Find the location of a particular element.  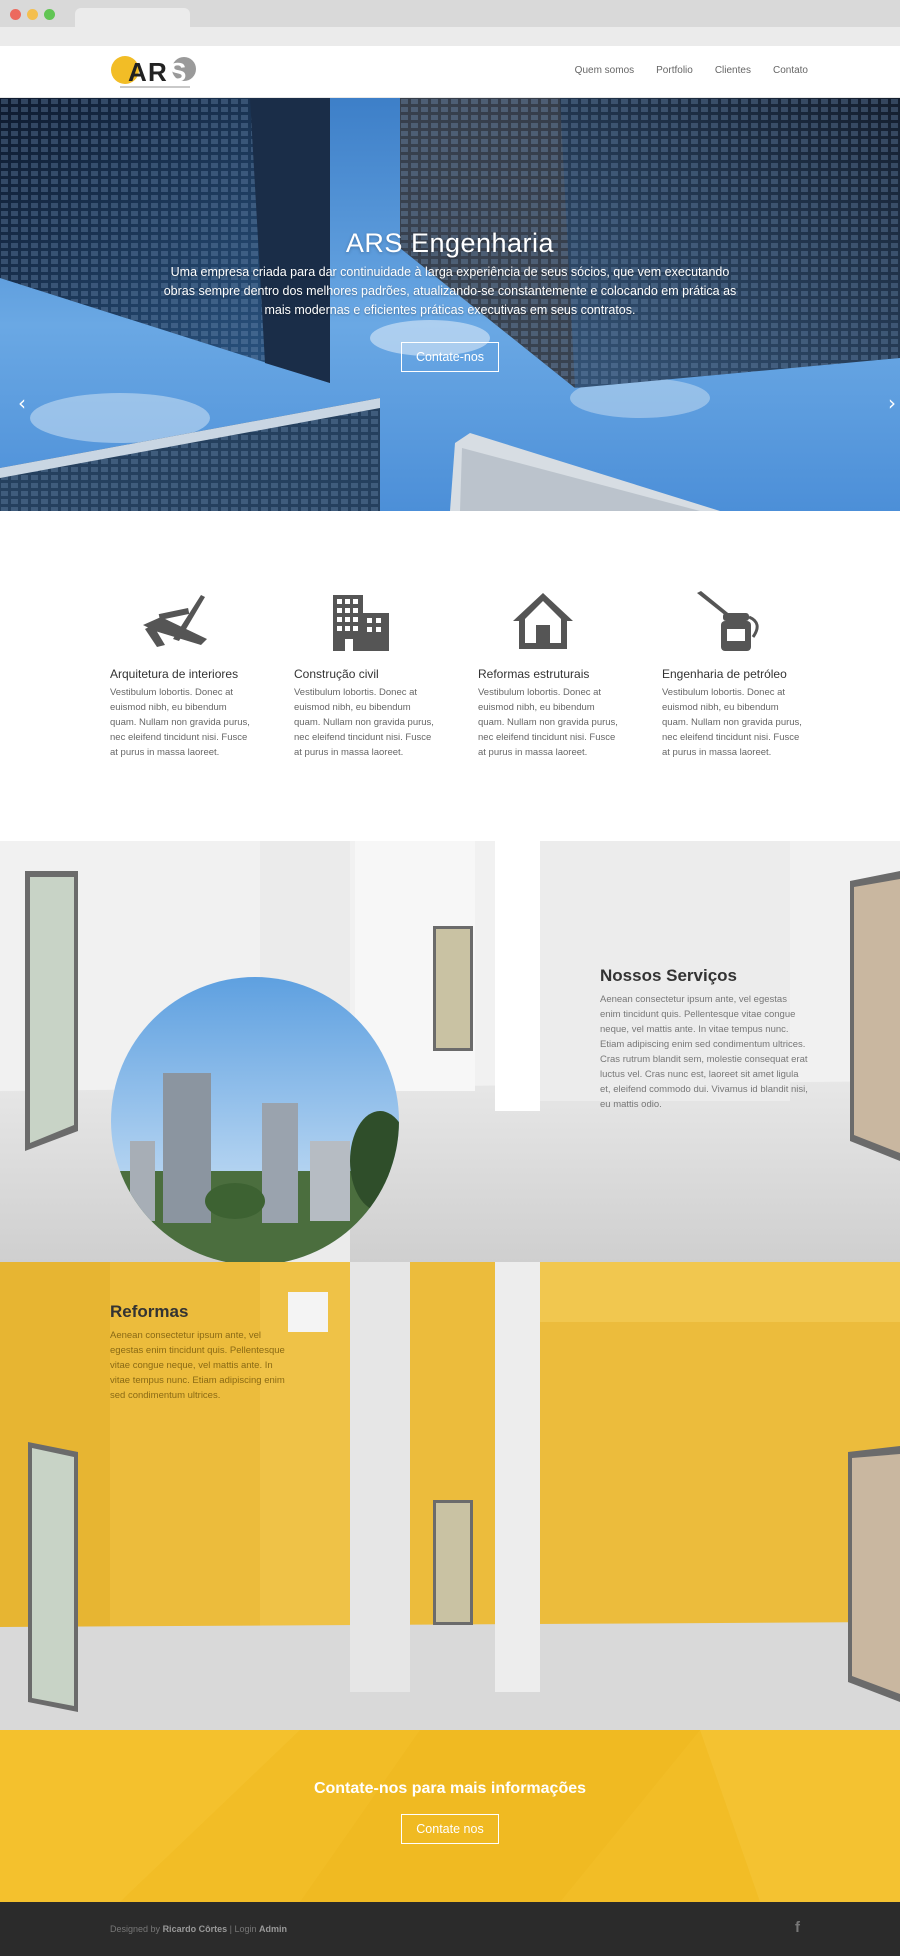

browser-chrome is located at coordinates (450, 23).